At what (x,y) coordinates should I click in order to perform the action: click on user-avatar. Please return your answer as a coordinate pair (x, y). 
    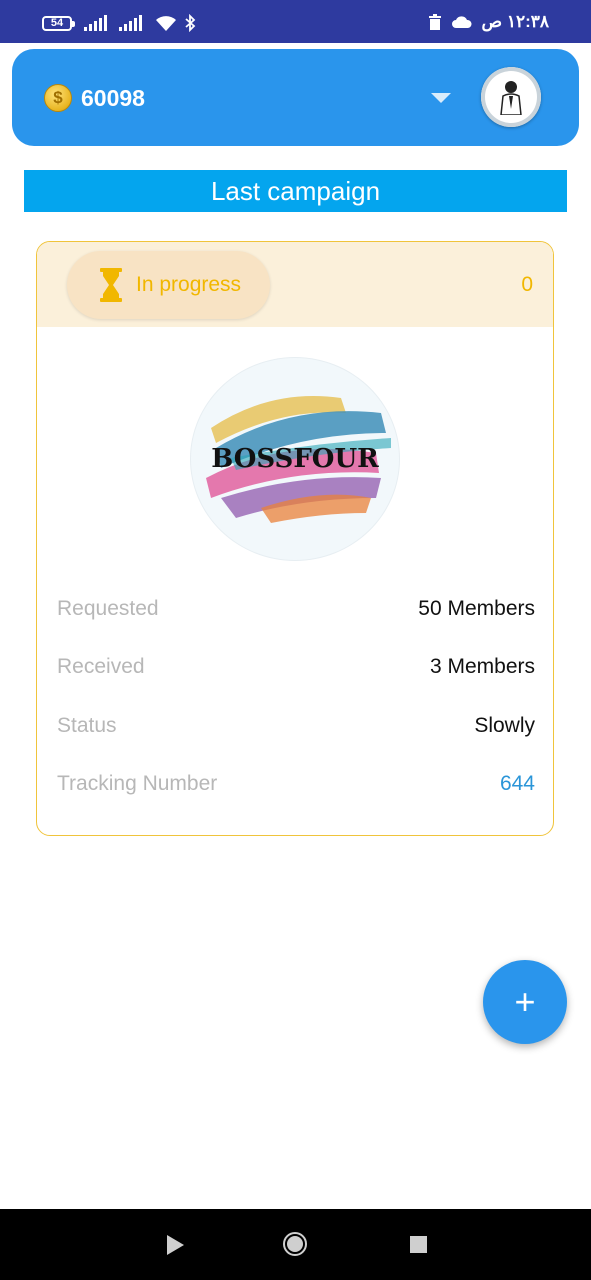
    Looking at the image, I should click on (511, 97).